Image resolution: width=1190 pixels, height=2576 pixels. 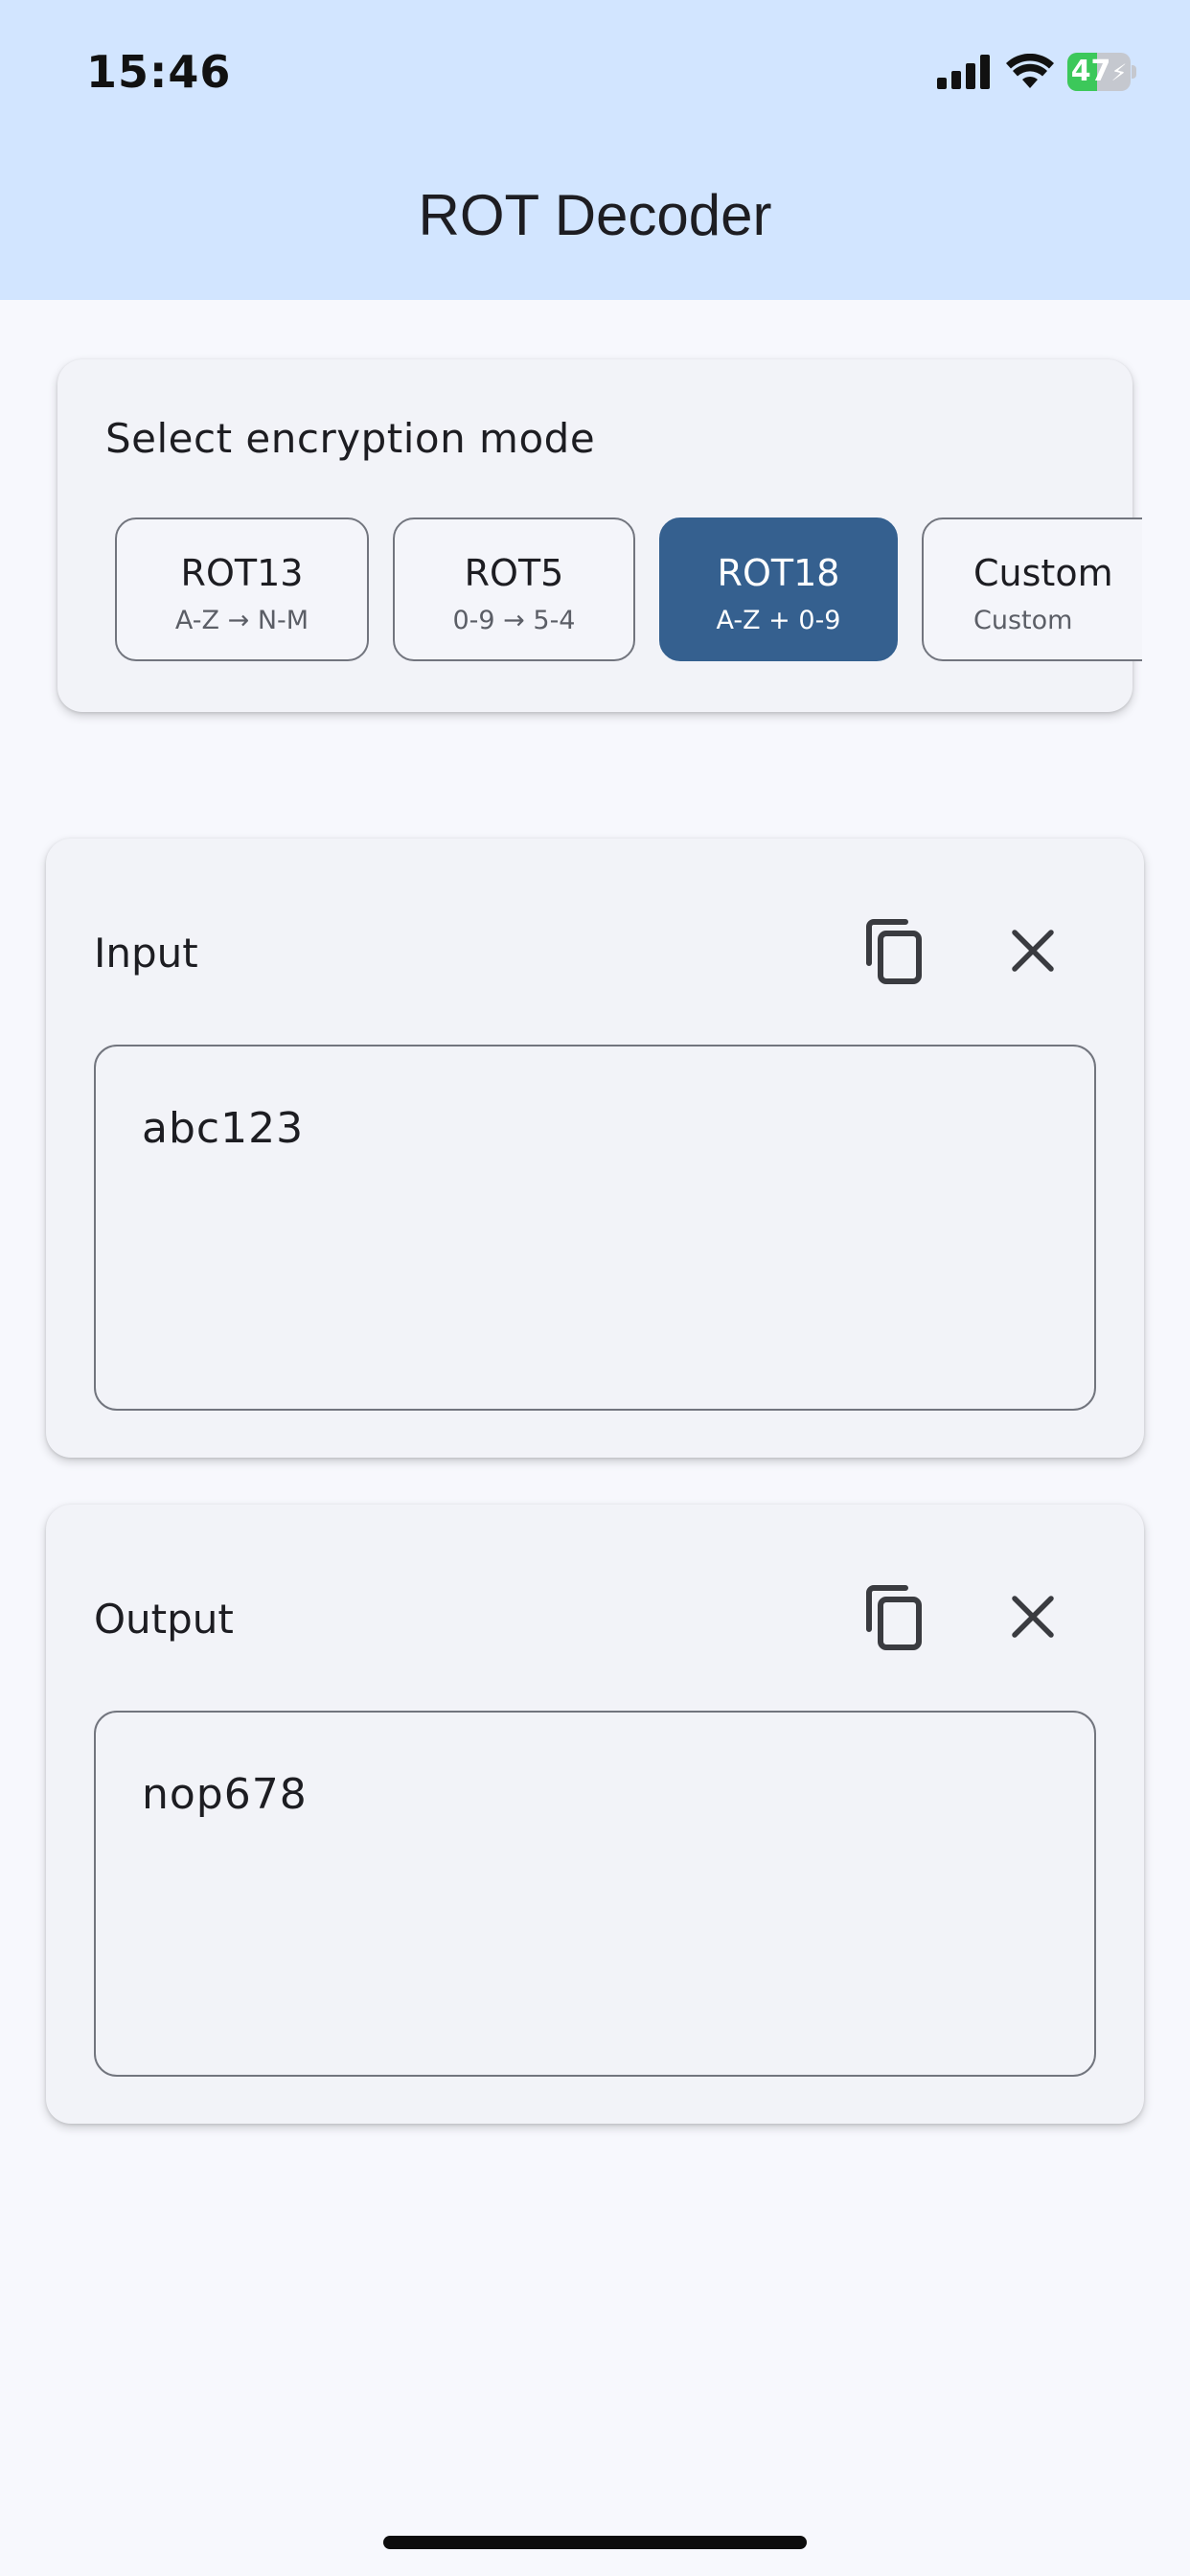 I want to click on status-icons: 47⚡, so click(x=1037, y=72).